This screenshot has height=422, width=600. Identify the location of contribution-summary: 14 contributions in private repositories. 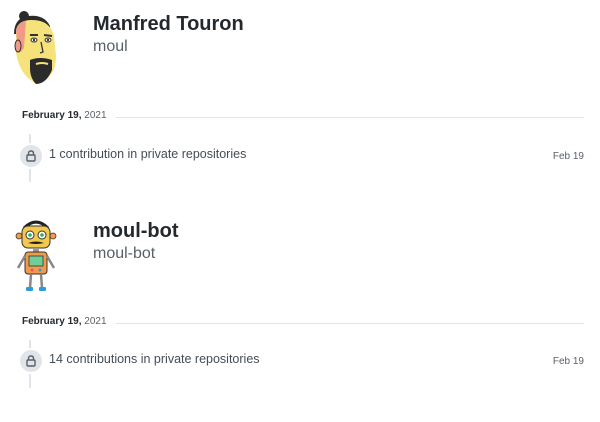
(154, 359).